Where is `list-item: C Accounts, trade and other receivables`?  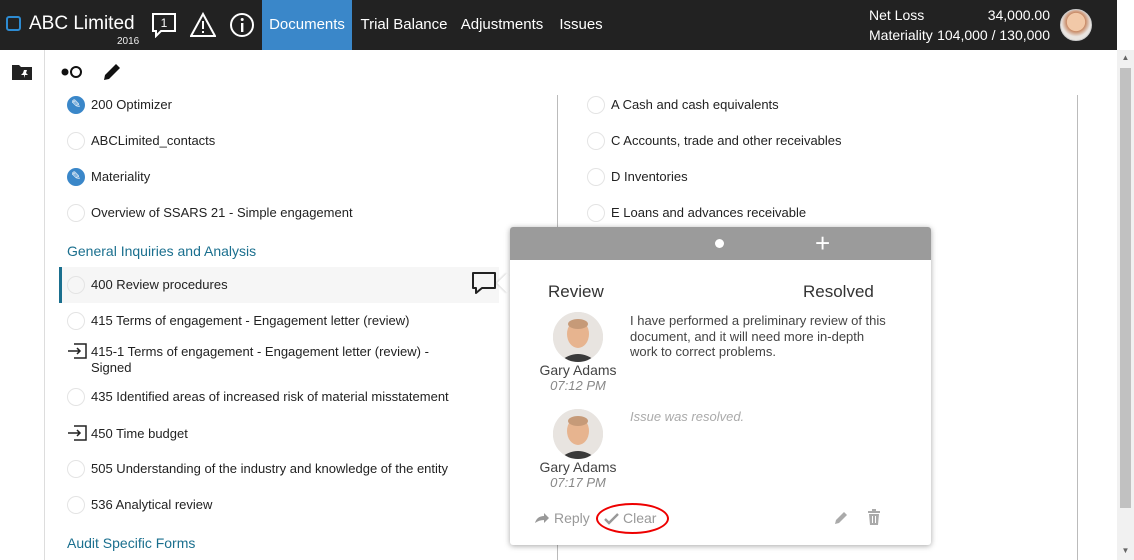 list-item: C Accounts, trade and other receivables is located at coordinates (714, 141).